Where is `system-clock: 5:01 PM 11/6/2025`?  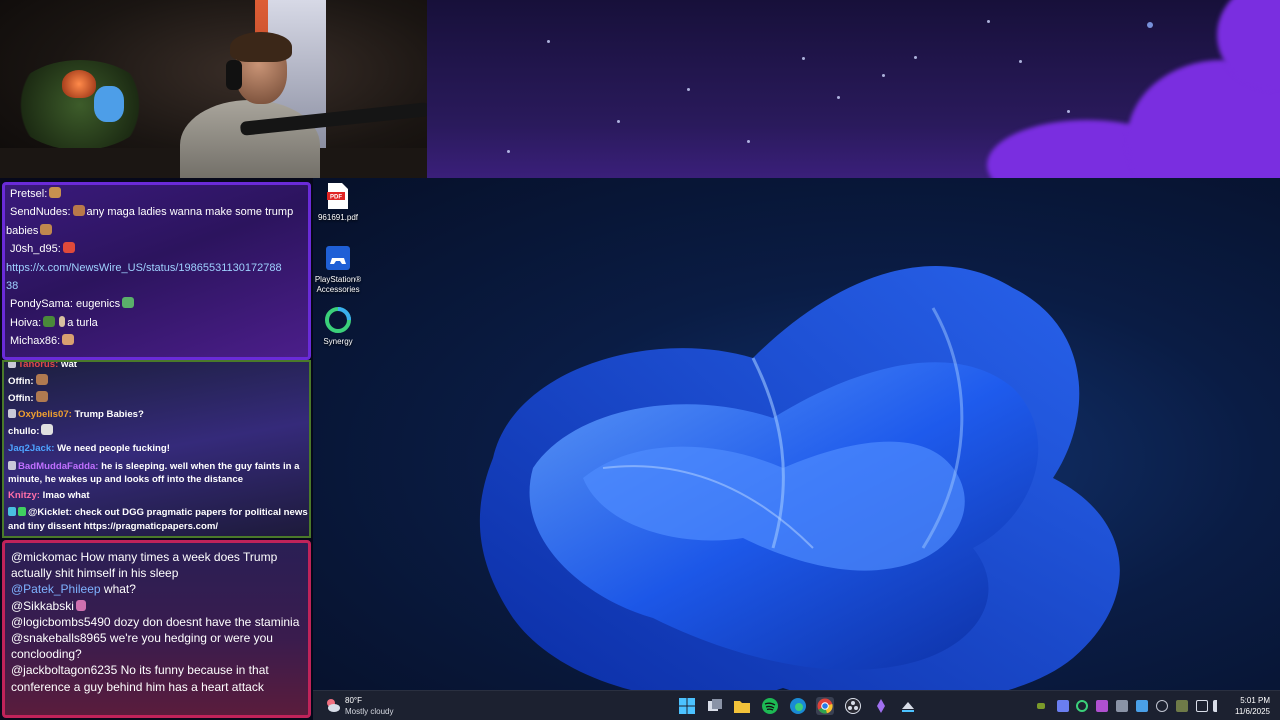 system-clock: 5:01 PM 11/6/2025 is located at coordinates (1252, 706).